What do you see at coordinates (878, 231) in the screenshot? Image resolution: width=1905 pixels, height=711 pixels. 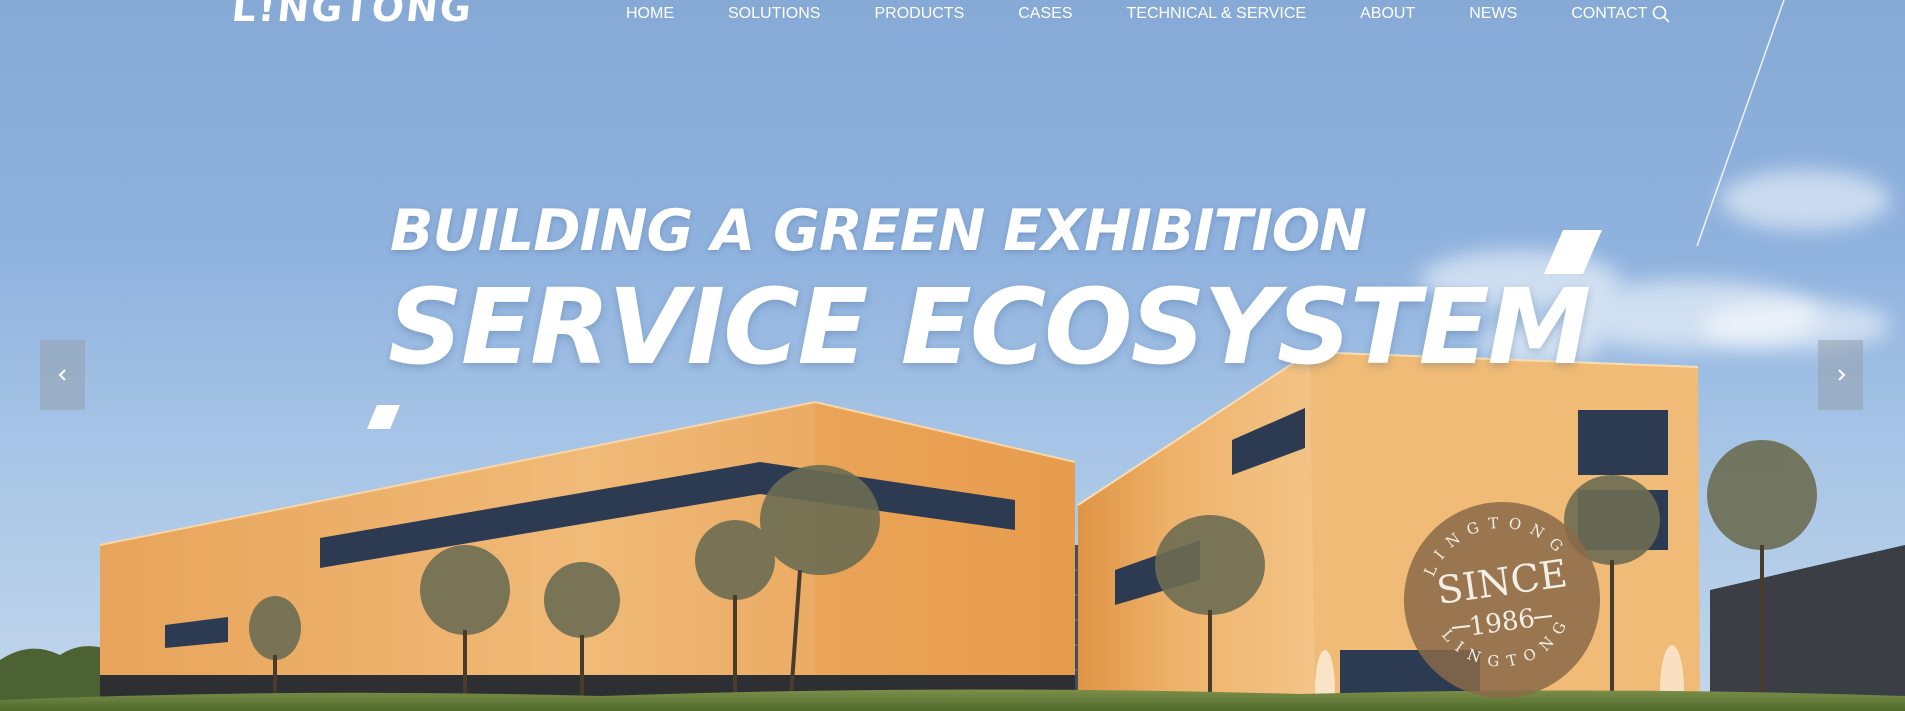 I see `hero-headline-line1: BUILDING A GREEN EXHIBITION` at bounding box center [878, 231].